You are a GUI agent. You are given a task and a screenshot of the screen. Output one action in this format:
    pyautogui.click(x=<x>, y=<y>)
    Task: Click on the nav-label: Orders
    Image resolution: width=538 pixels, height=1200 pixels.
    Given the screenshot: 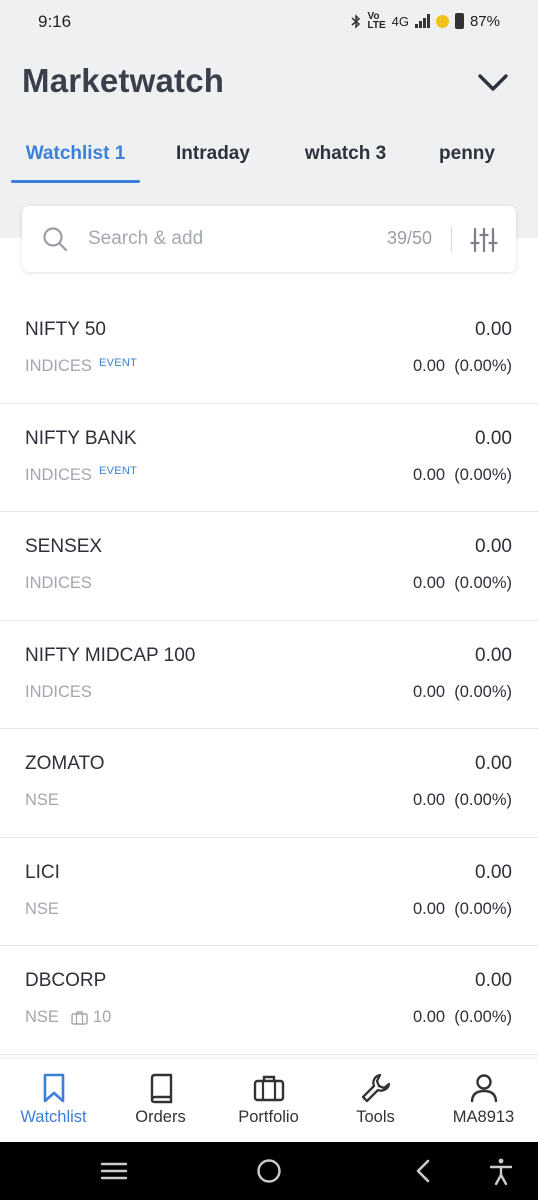 What is the action you would take?
    pyautogui.click(x=160, y=1117)
    